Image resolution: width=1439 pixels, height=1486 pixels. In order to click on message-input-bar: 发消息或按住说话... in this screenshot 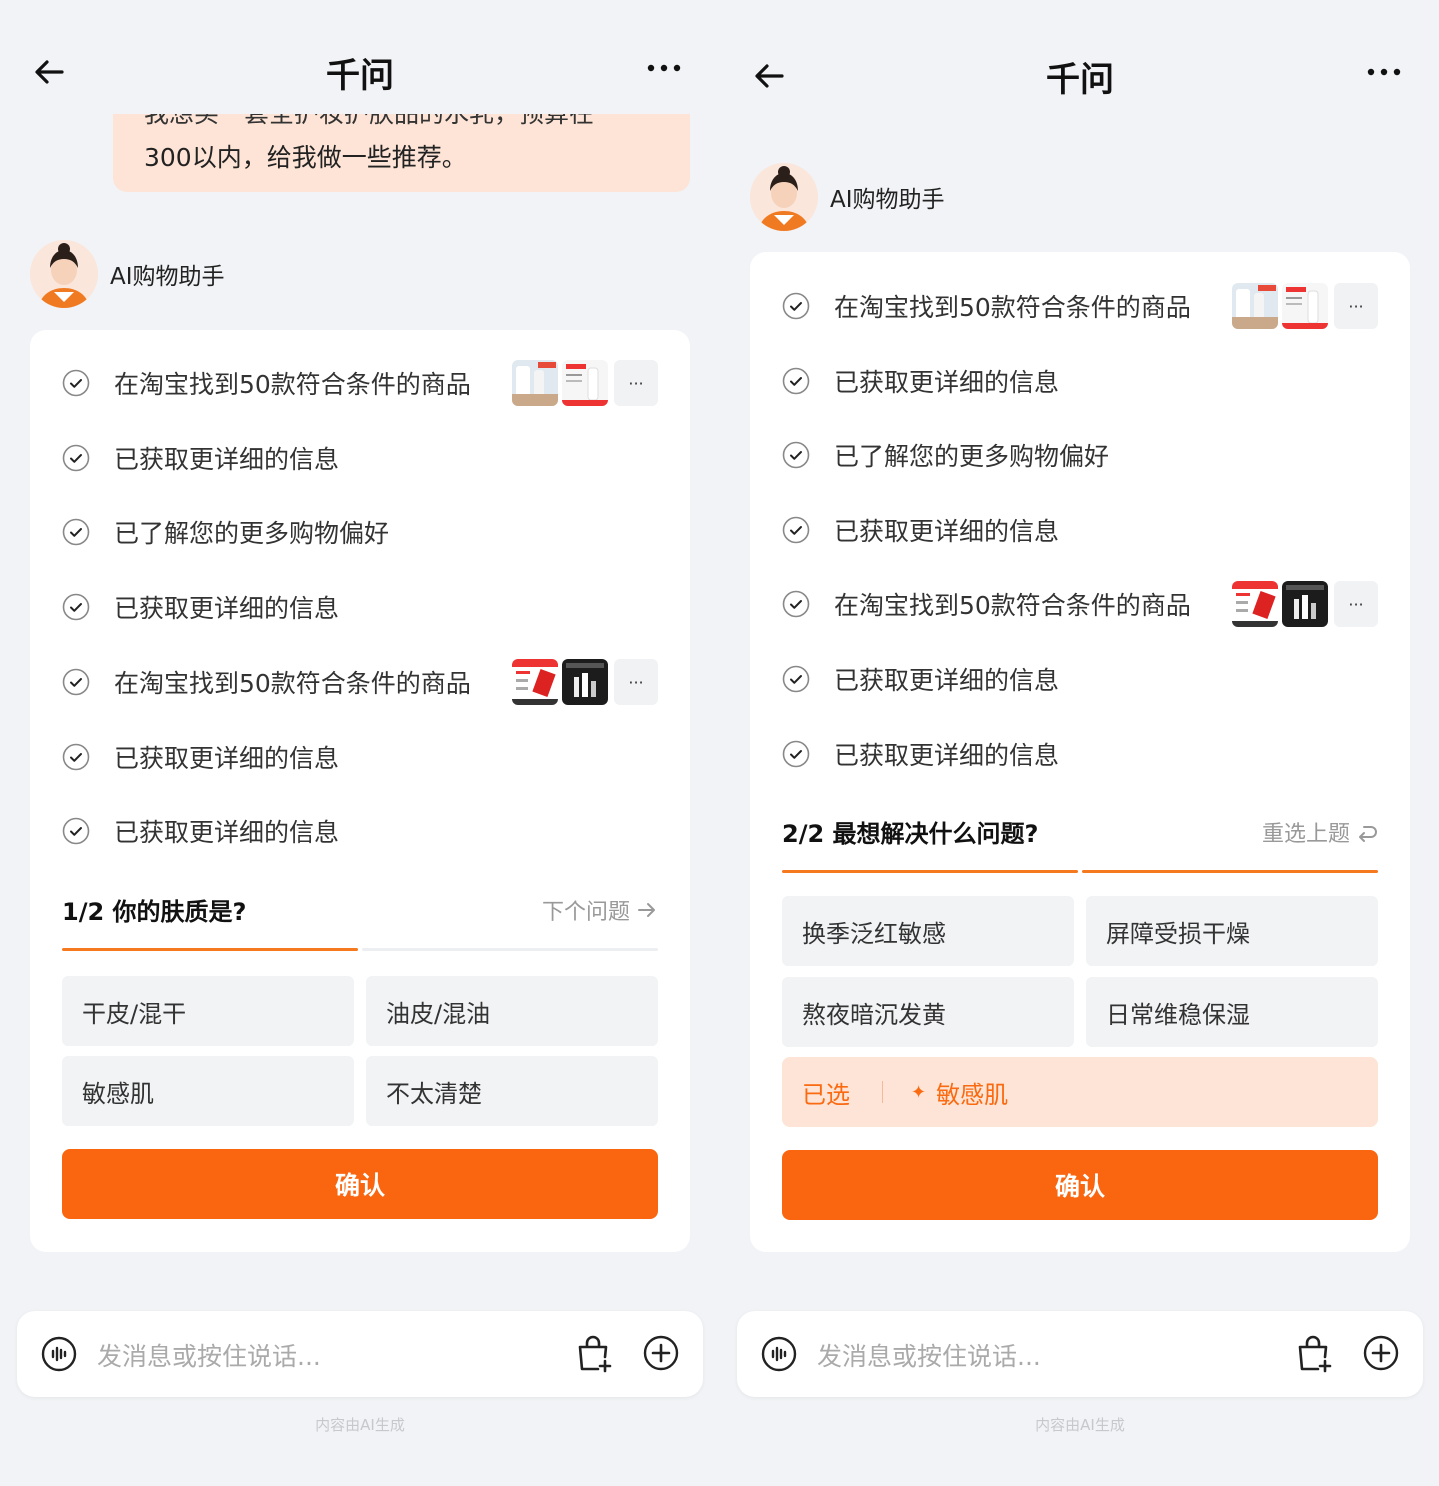, I will do `click(360, 1354)`.